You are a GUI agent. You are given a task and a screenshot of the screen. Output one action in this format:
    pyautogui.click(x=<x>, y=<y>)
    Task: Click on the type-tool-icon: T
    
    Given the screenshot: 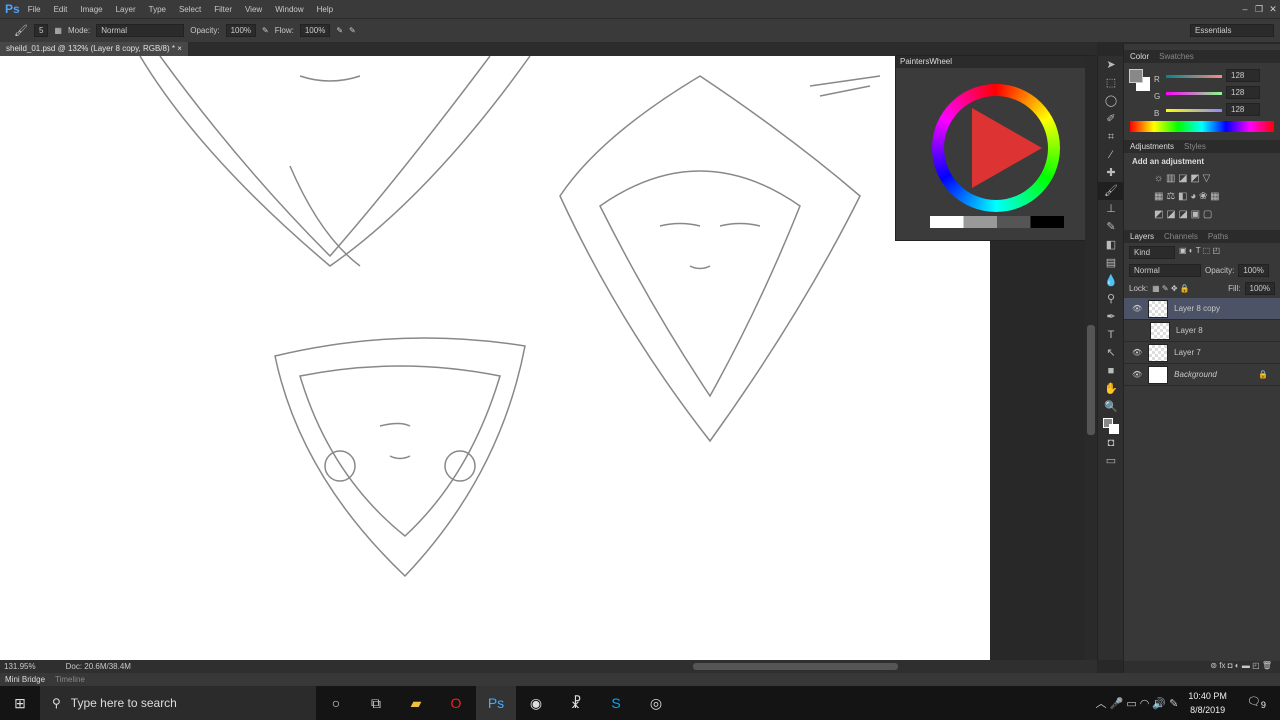 What is the action you would take?
    pyautogui.click(x=1111, y=335)
    